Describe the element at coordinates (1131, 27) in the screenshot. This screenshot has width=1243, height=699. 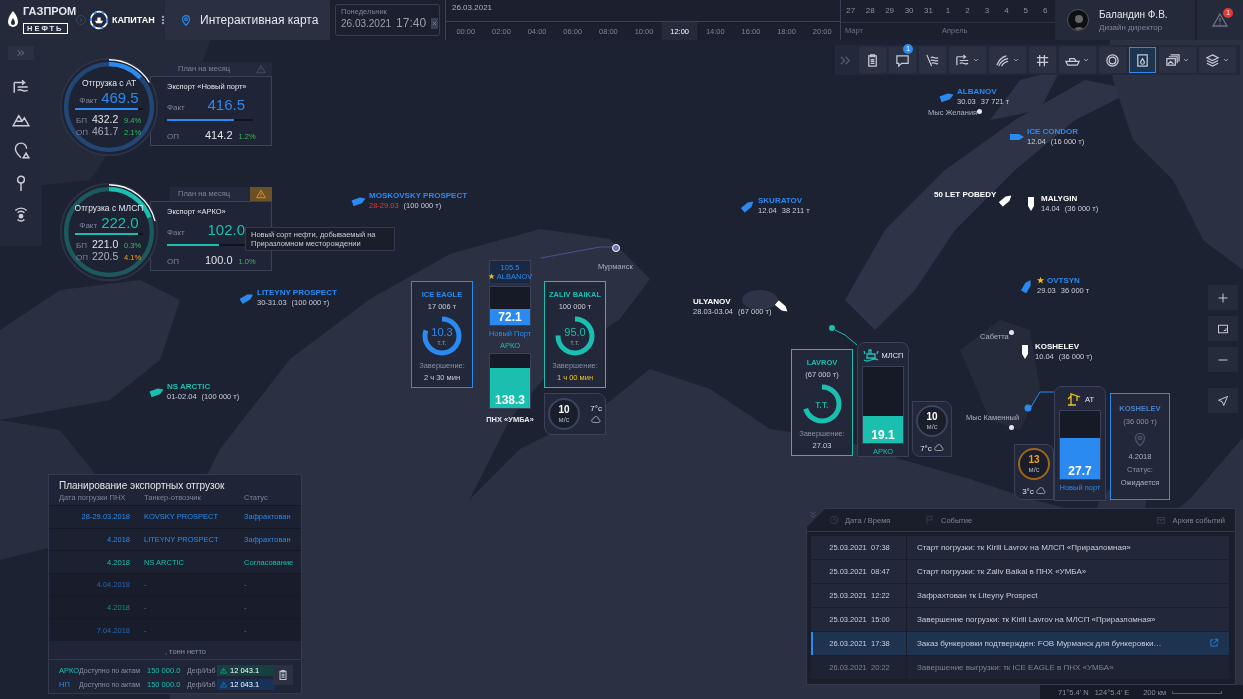
I see `user-role: Дизайн директор` at that location.